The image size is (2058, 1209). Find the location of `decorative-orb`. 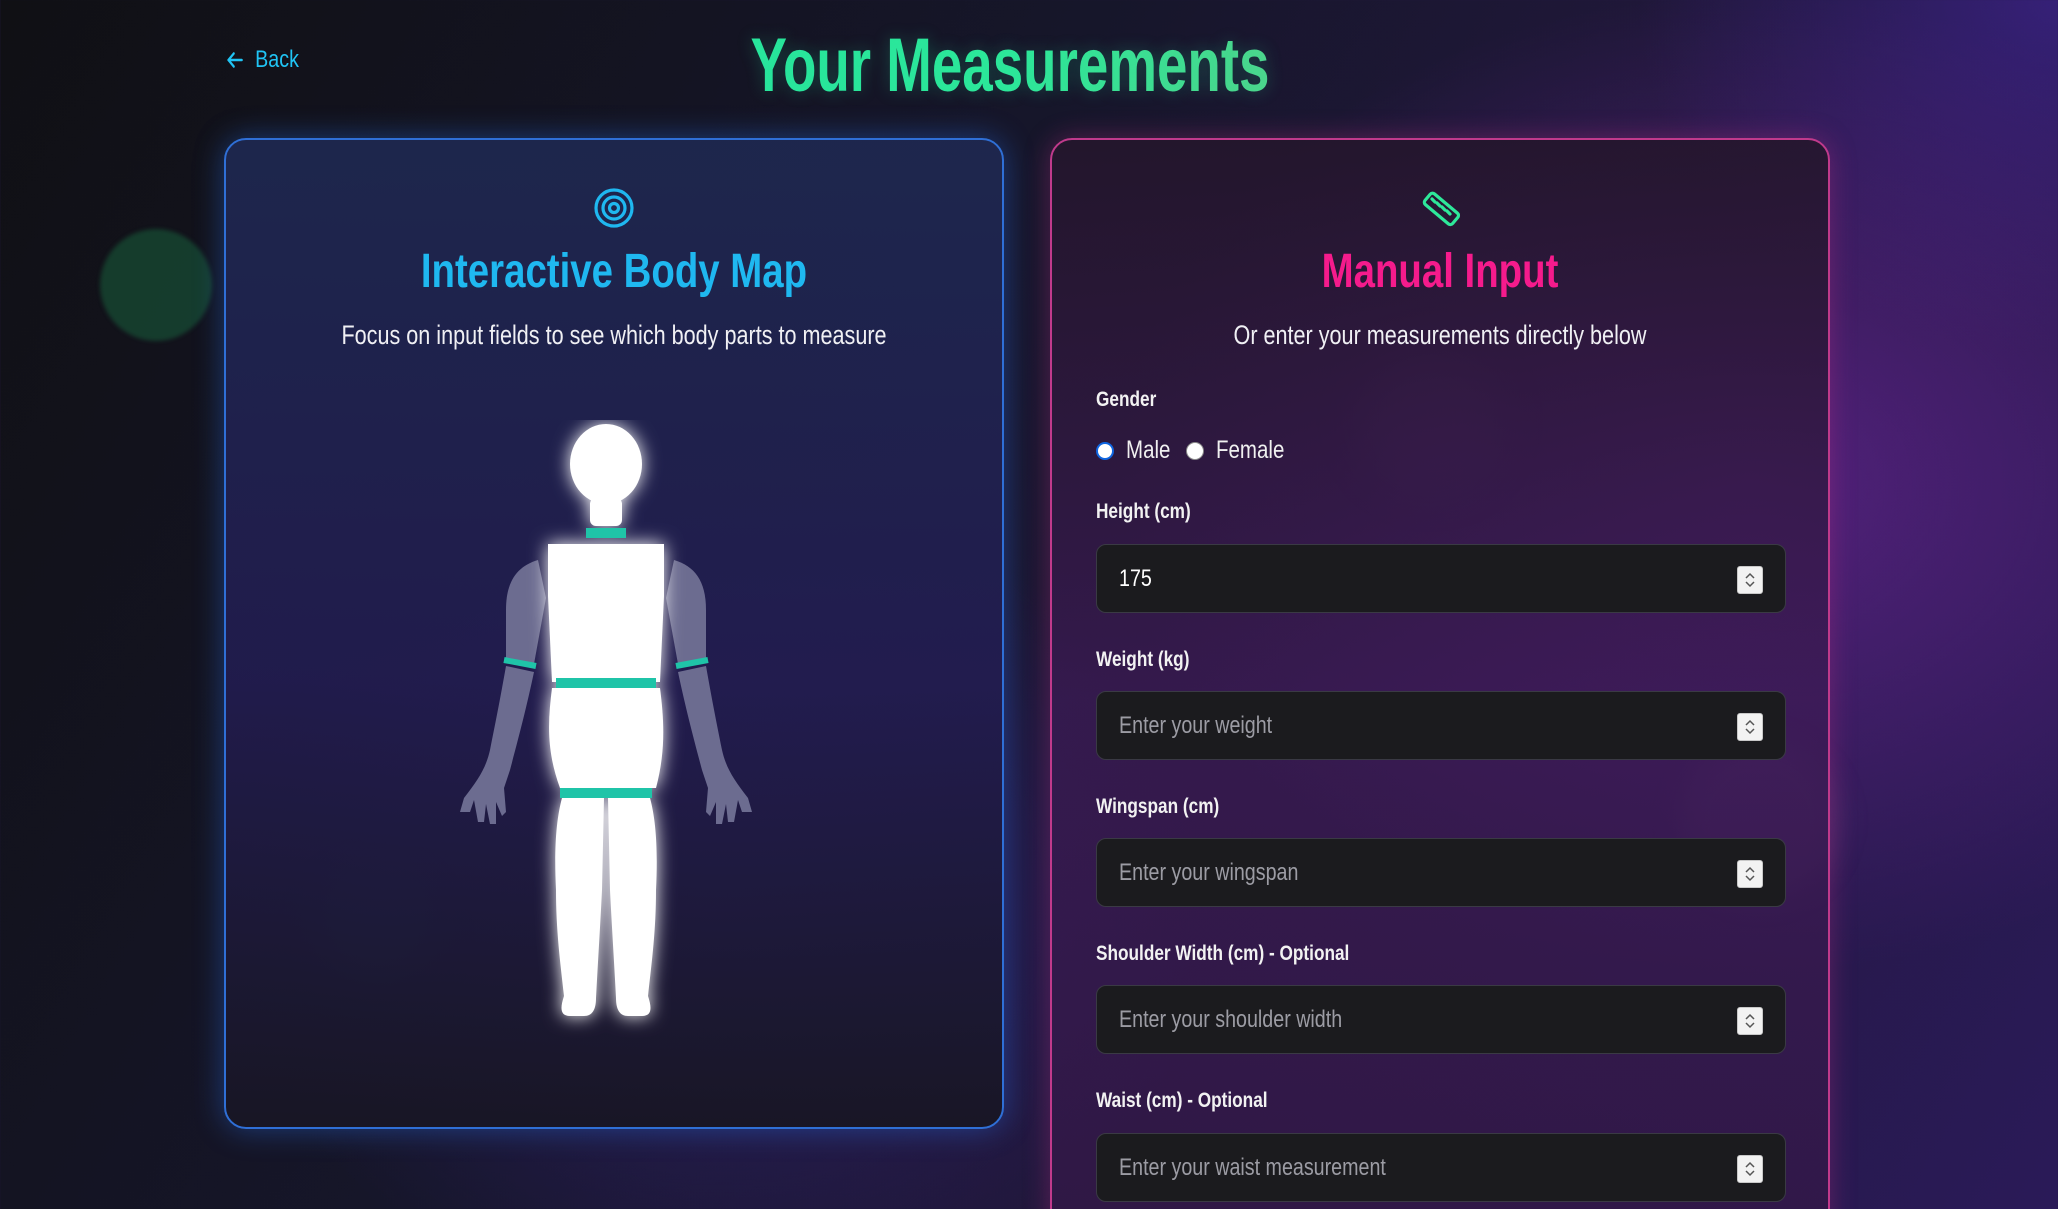

decorative-orb is located at coordinates (156, 285).